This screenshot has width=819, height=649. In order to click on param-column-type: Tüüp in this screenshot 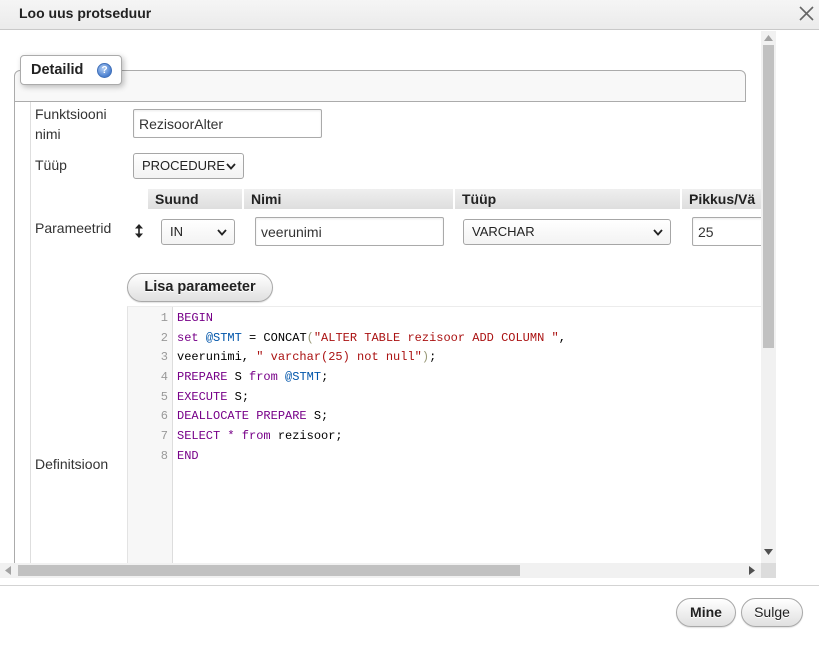, I will do `click(567, 199)`.